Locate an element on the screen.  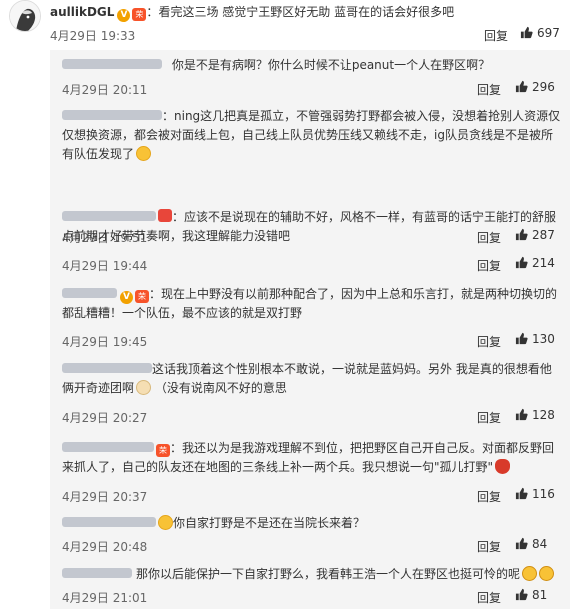
comment-line: 你是不是有病啊？你什么时候不让peanut一个人在野区啊？ is located at coordinates (312, 65).